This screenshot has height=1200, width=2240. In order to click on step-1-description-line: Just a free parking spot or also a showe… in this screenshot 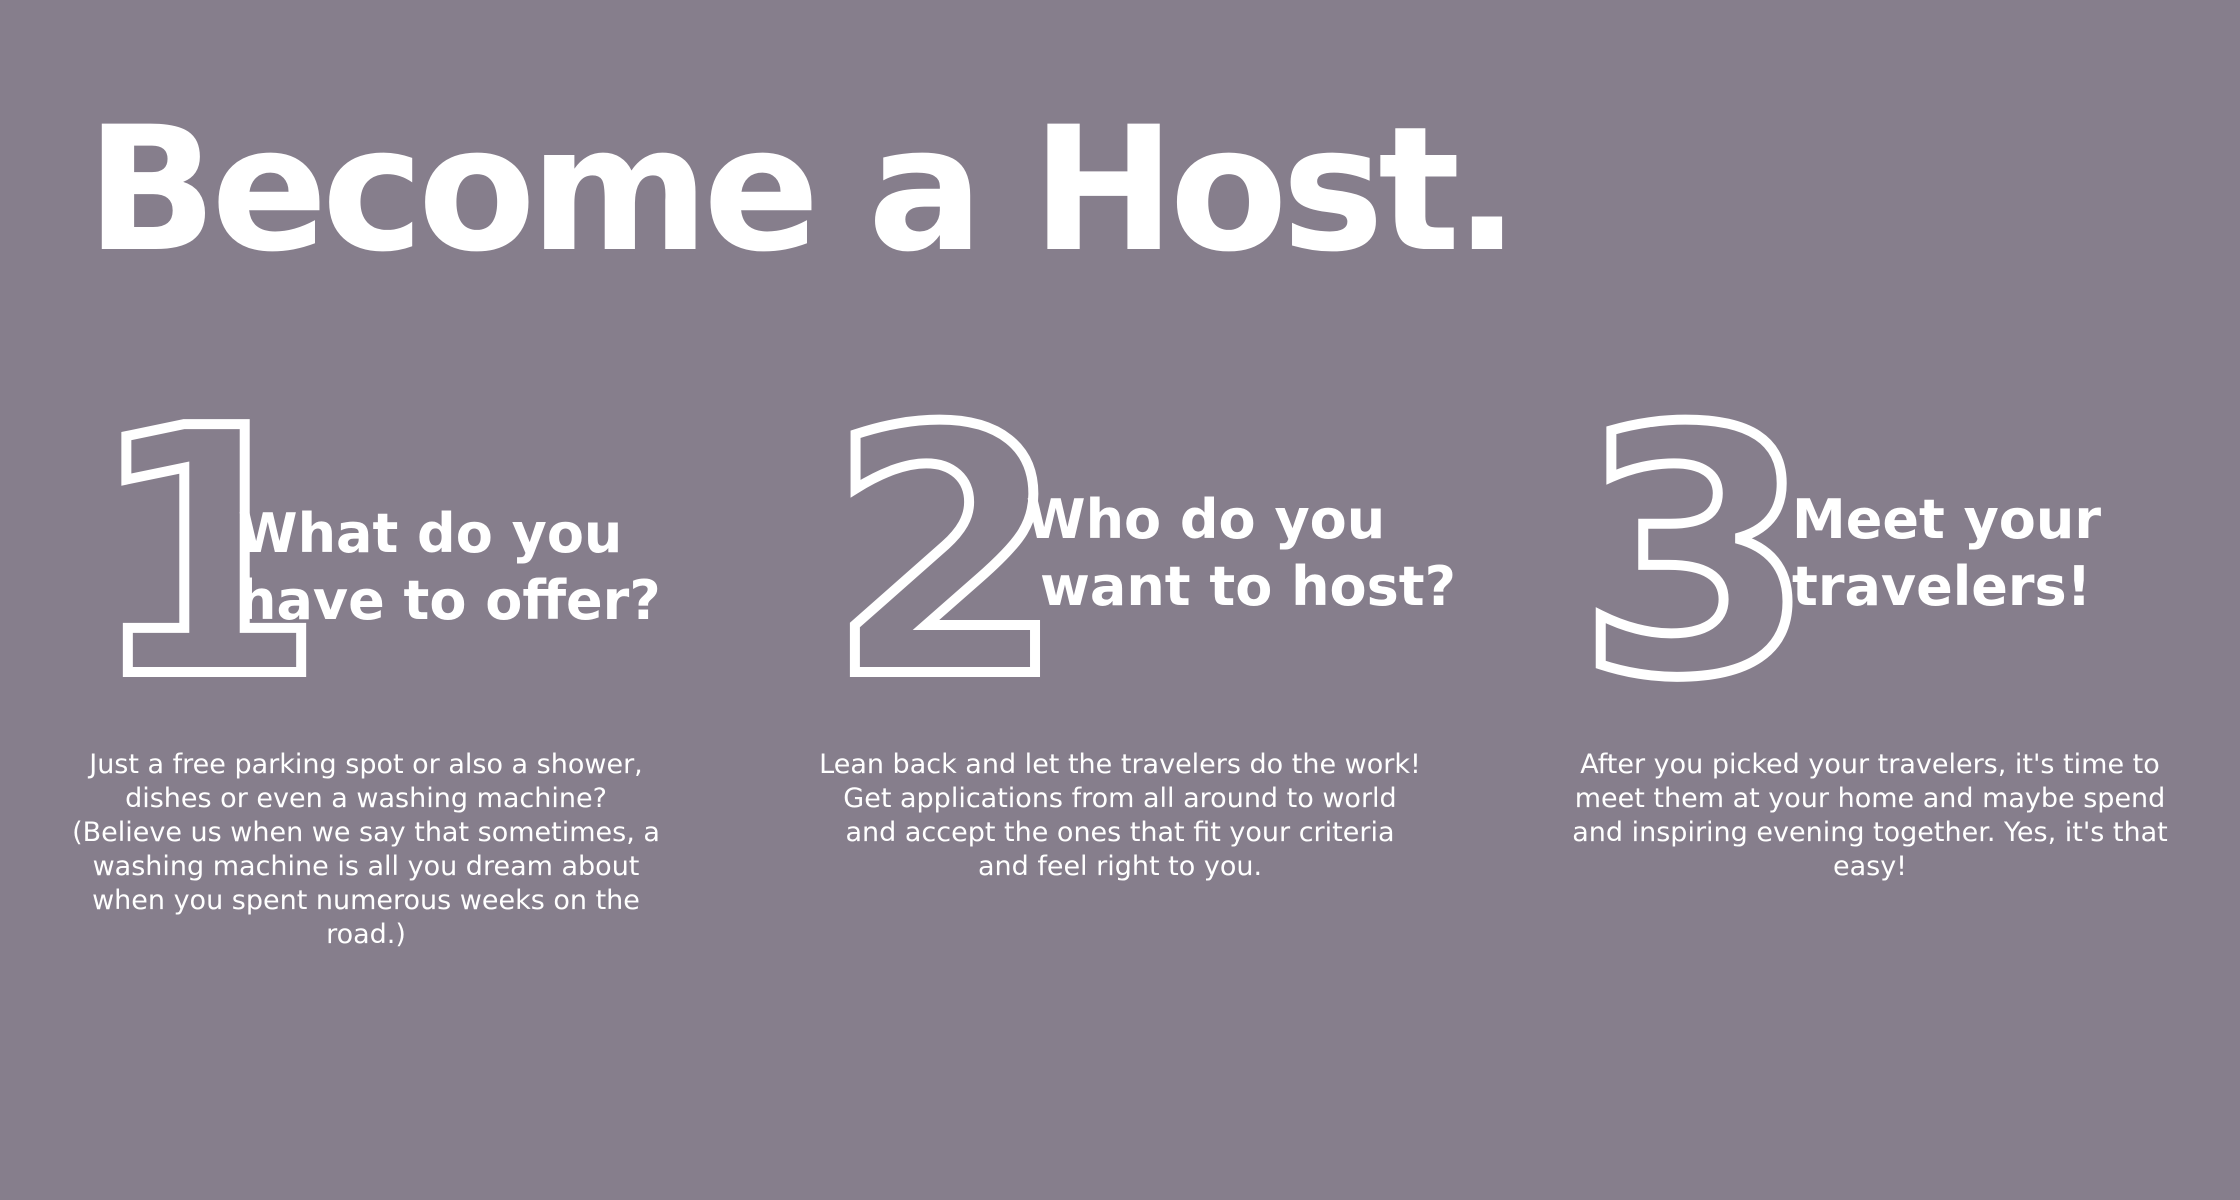, I will do `click(366, 764)`.